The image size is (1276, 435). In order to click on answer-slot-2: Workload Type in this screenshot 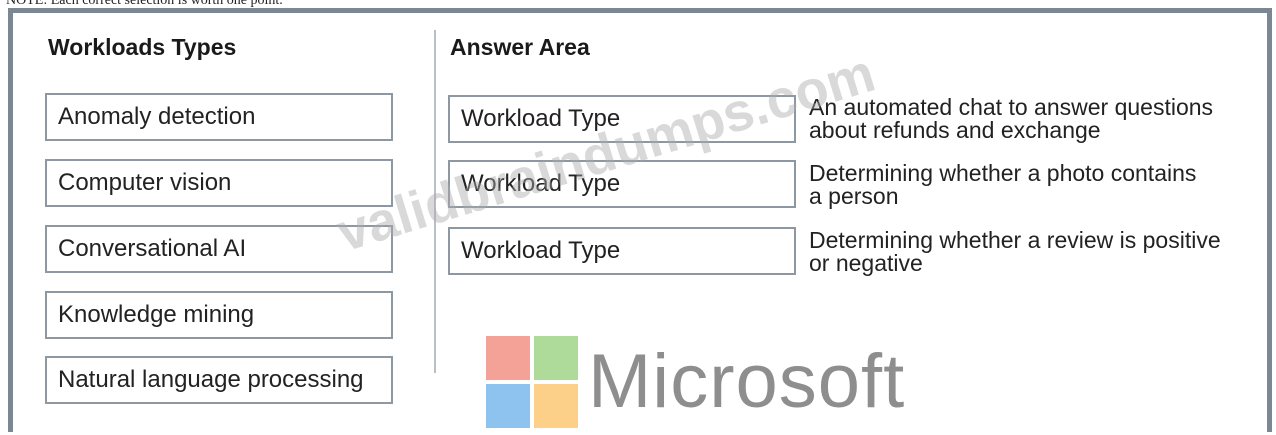, I will do `click(622, 184)`.